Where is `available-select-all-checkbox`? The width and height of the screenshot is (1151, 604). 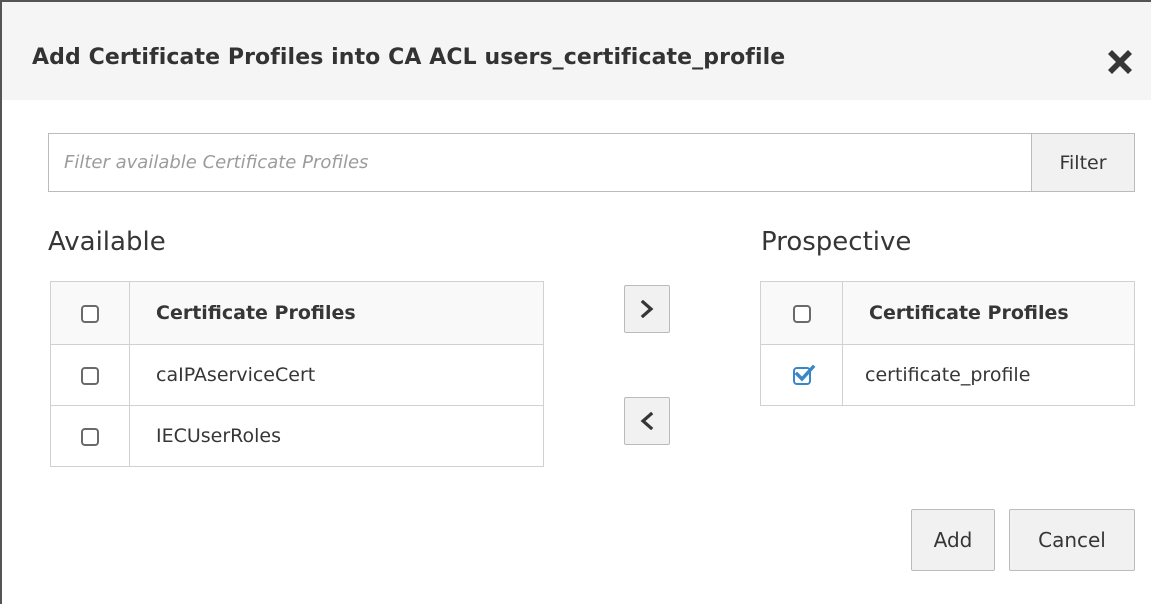 available-select-all-checkbox is located at coordinates (90, 313).